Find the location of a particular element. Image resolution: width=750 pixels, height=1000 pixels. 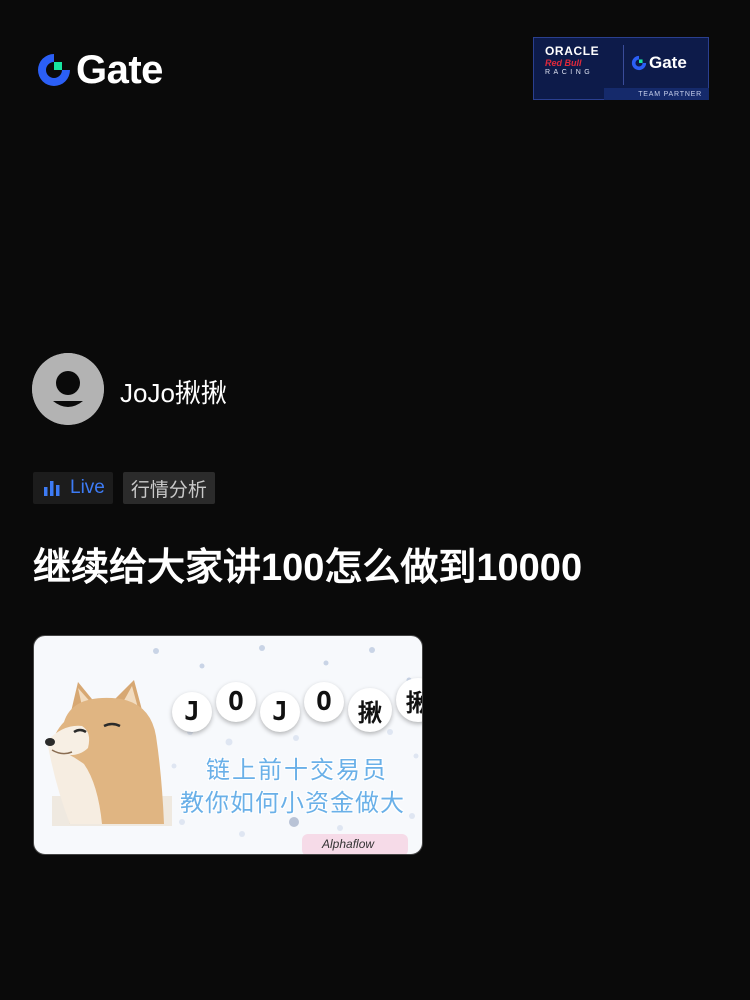

bar-chart-icon is located at coordinates (52, 488).